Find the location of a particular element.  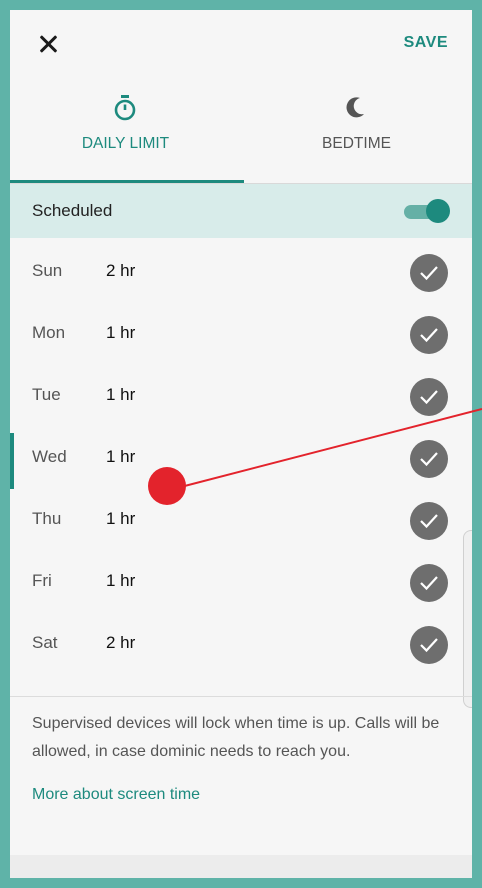

day-name: Wed is located at coordinates (49, 456).